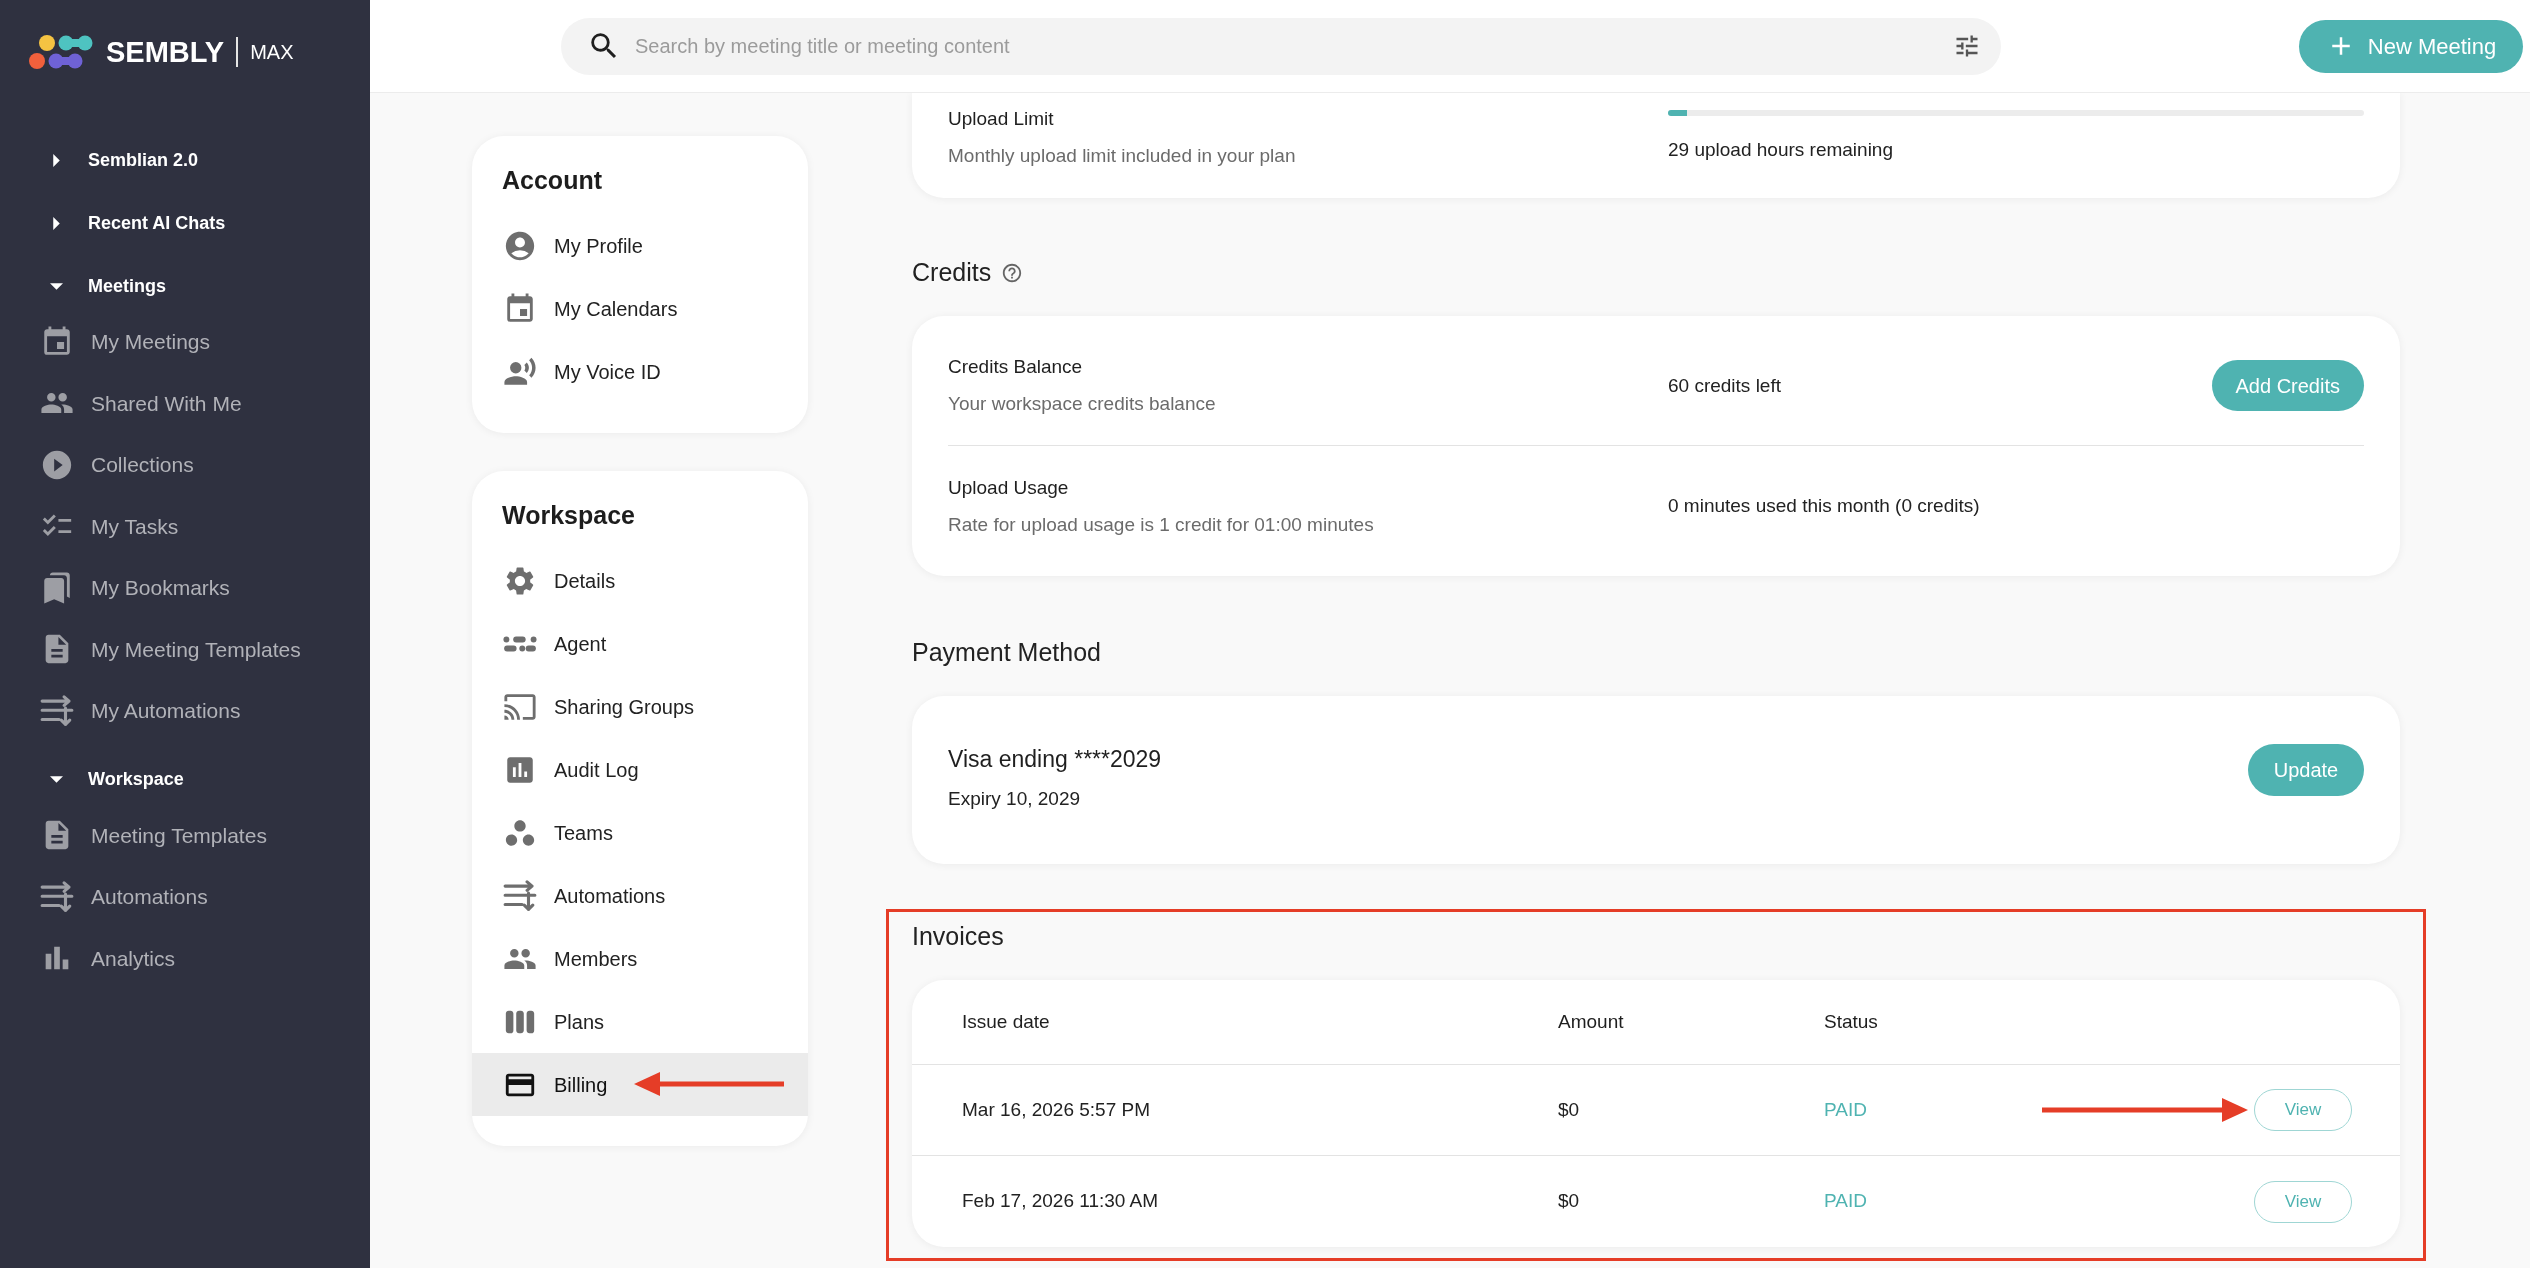  I want to click on sidebar-item: My Meeting Templates, so click(185, 649).